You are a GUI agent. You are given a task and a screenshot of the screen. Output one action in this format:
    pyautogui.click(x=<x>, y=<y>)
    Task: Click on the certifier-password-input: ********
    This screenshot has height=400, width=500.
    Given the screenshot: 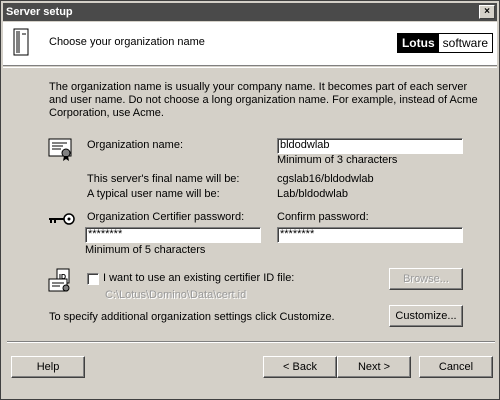 What is the action you would take?
    pyautogui.click(x=173, y=235)
    